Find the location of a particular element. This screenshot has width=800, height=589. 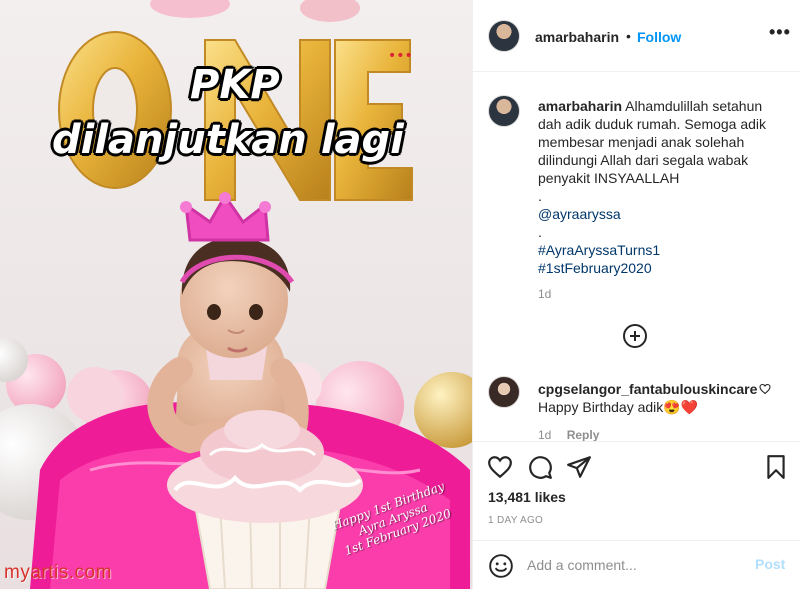

comment-input is located at coordinates (637, 565).